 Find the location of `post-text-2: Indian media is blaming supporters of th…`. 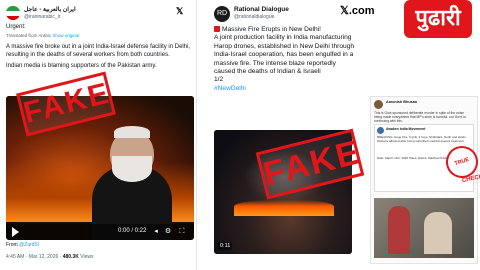

post-text-2: Indian media is blaming supporters of th… is located at coordinates (81, 66).